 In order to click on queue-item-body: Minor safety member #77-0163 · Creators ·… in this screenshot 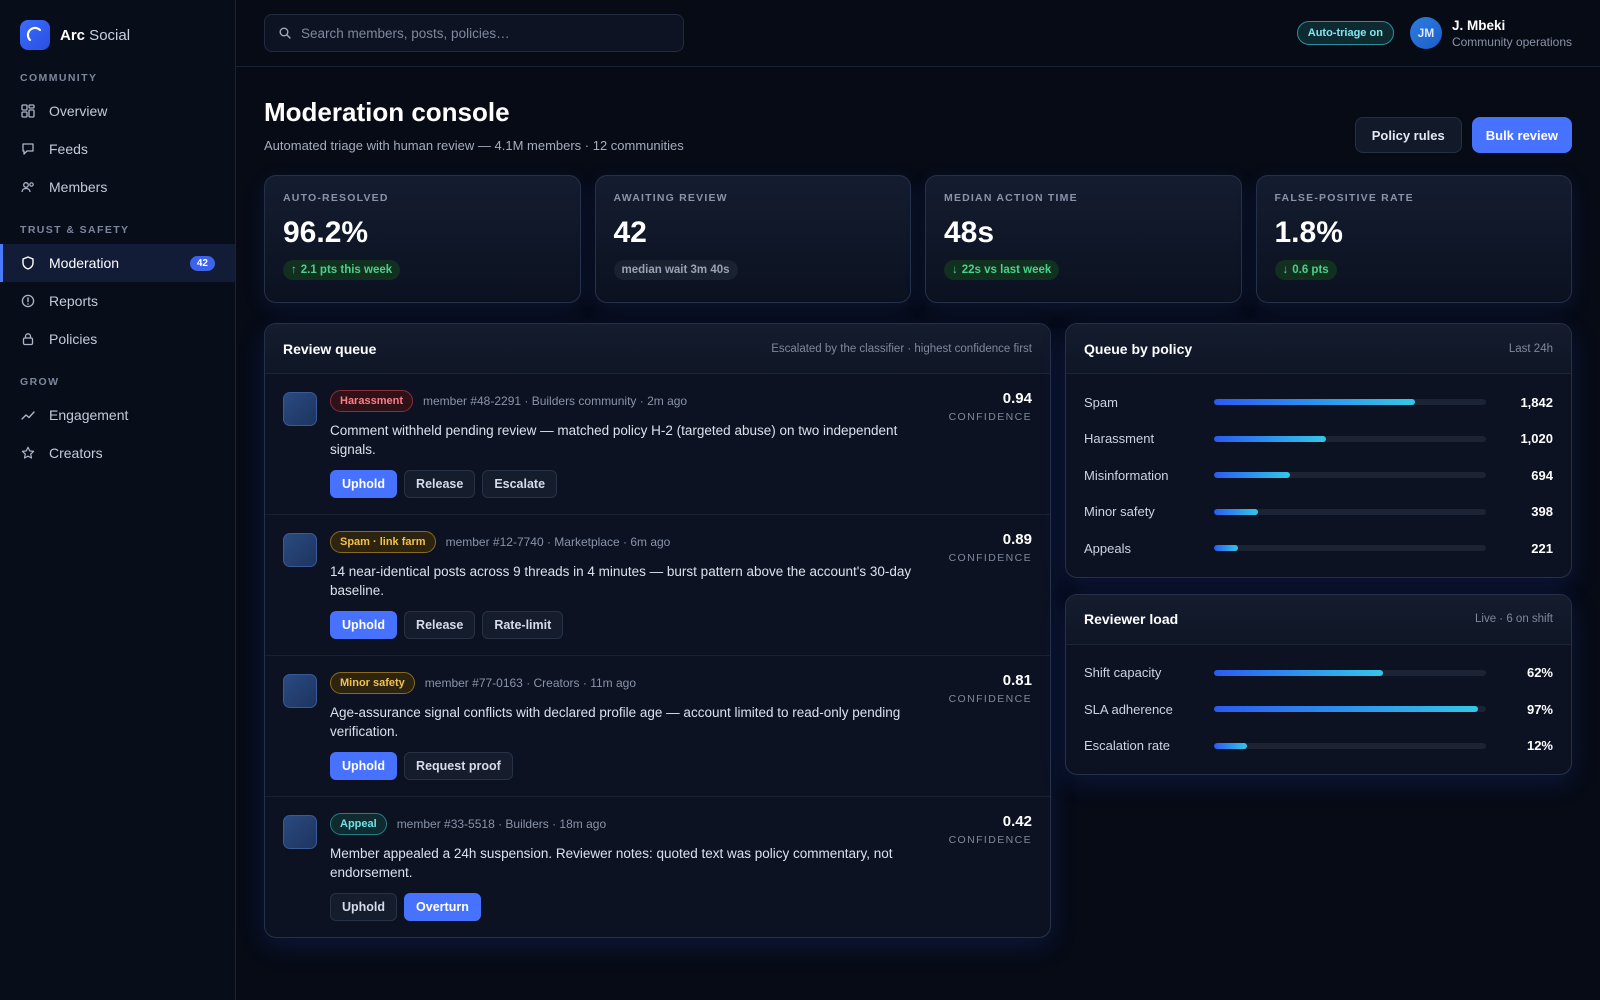, I will do `click(636, 726)`.